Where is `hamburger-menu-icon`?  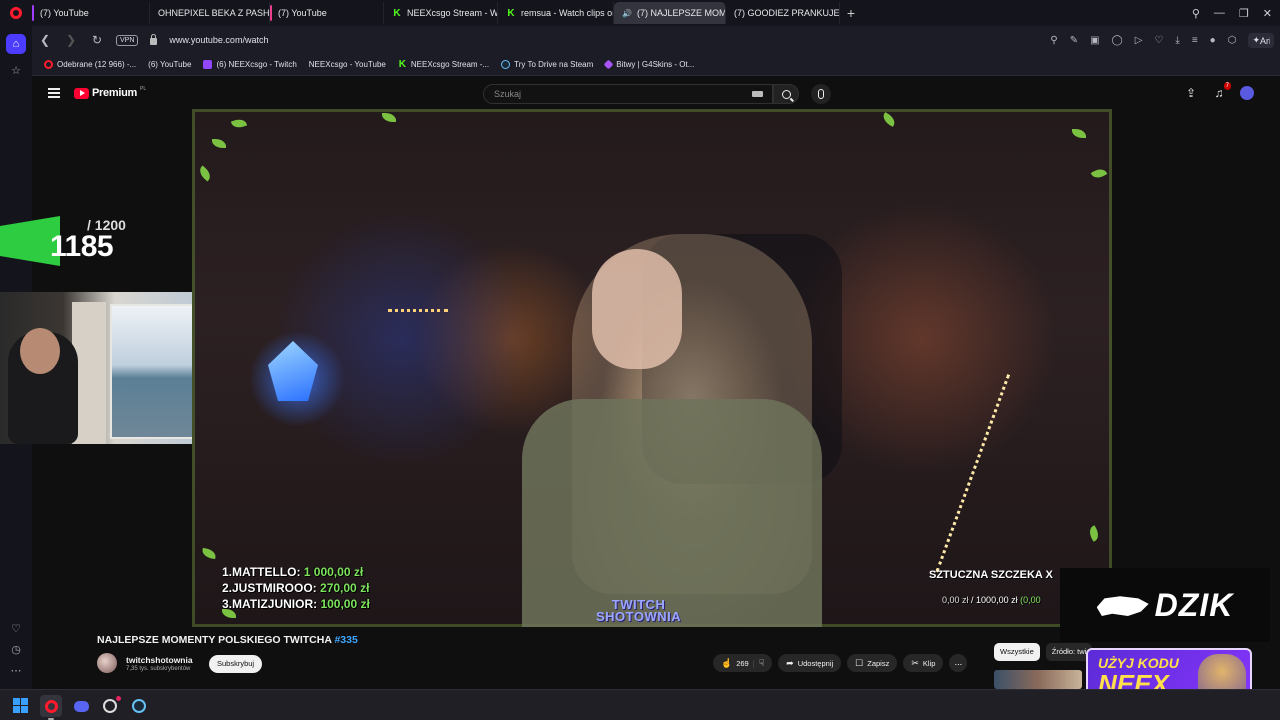
hamburger-menu-icon is located at coordinates (54, 93).